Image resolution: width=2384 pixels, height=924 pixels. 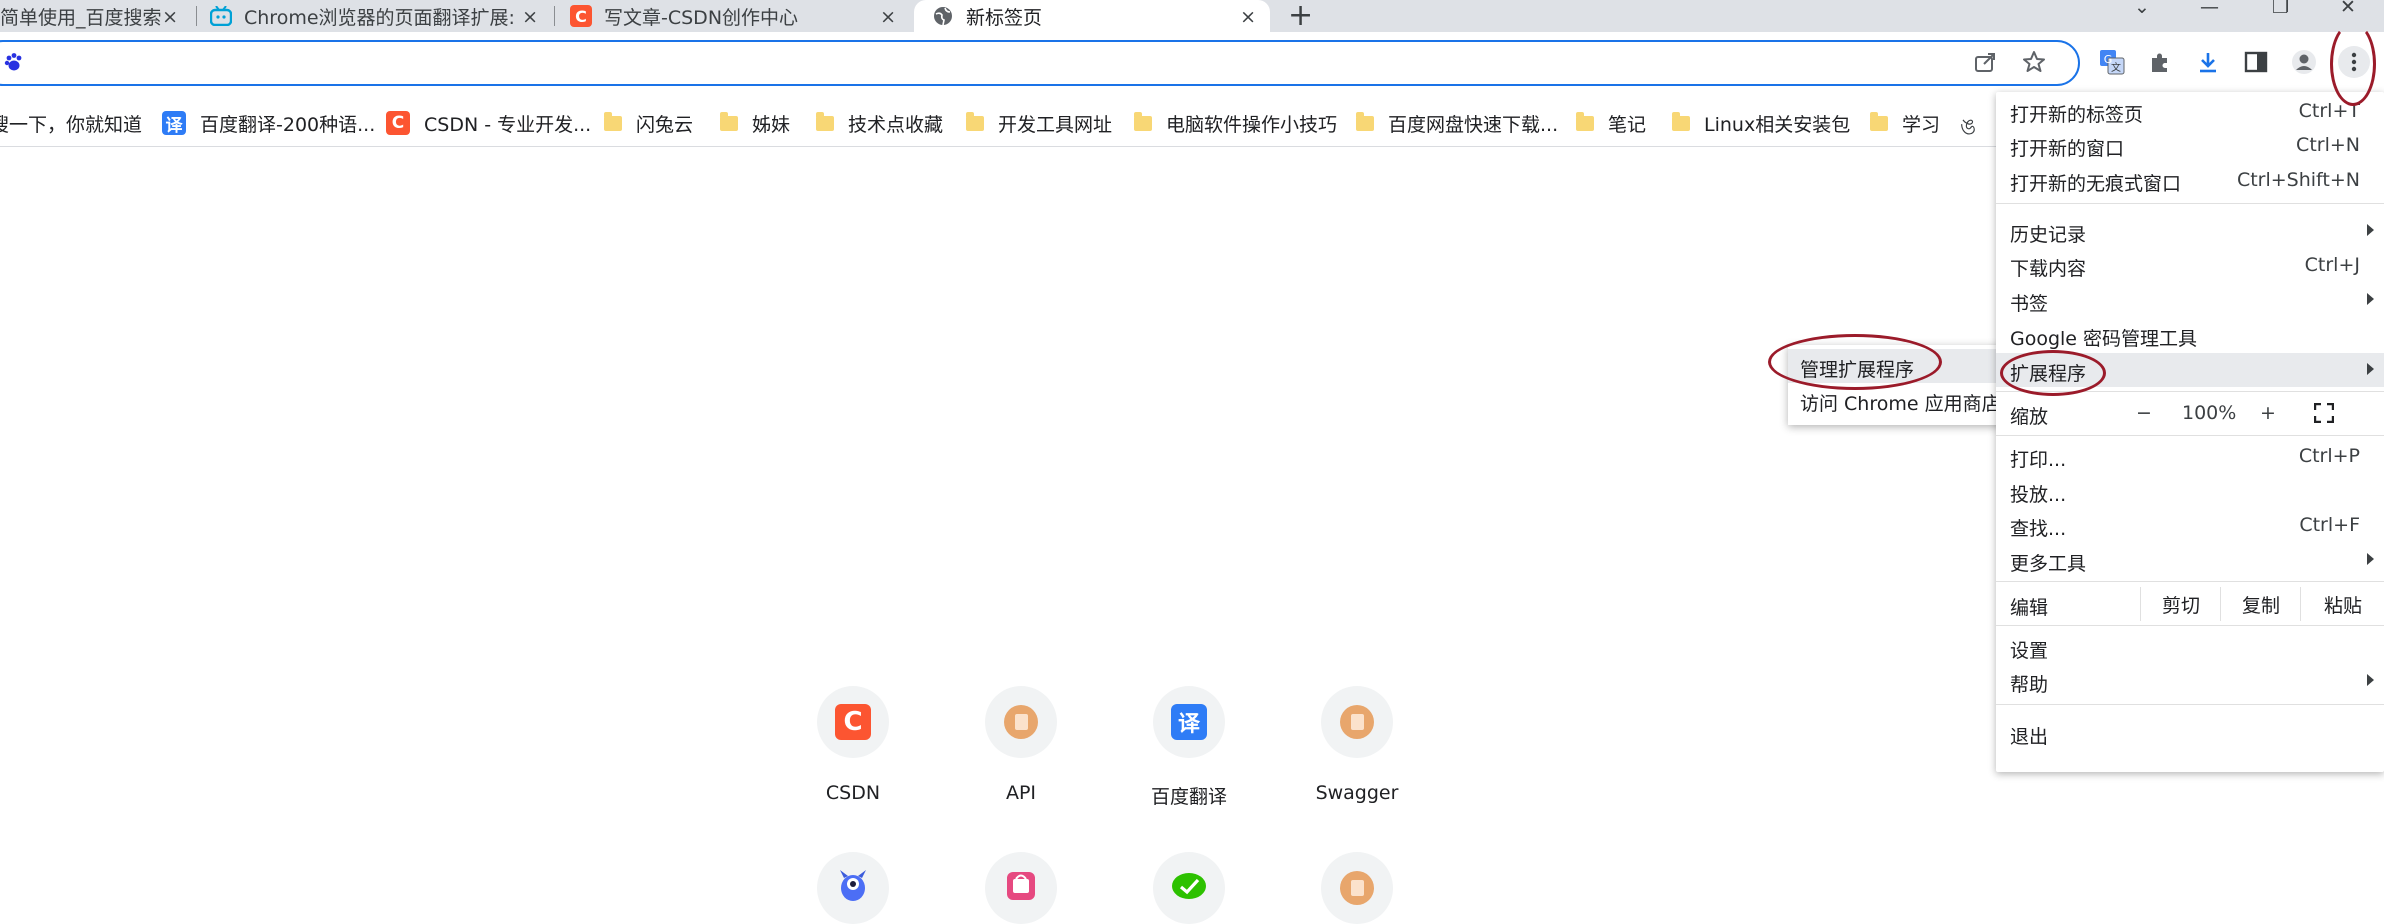 What do you see at coordinates (2342, 604) in the screenshot?
I see `paste-button: 粘贴` at bounding box center [2342, 604].